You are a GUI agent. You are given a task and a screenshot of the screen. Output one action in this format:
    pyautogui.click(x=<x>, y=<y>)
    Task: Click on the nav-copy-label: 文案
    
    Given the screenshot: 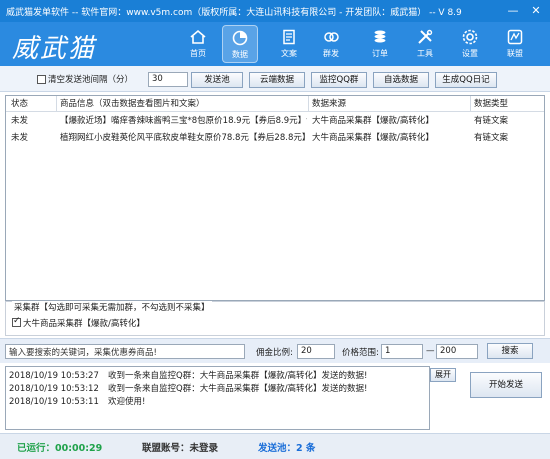 What is the action you would take?
    pyautogui.click(x=289, y=53)
    